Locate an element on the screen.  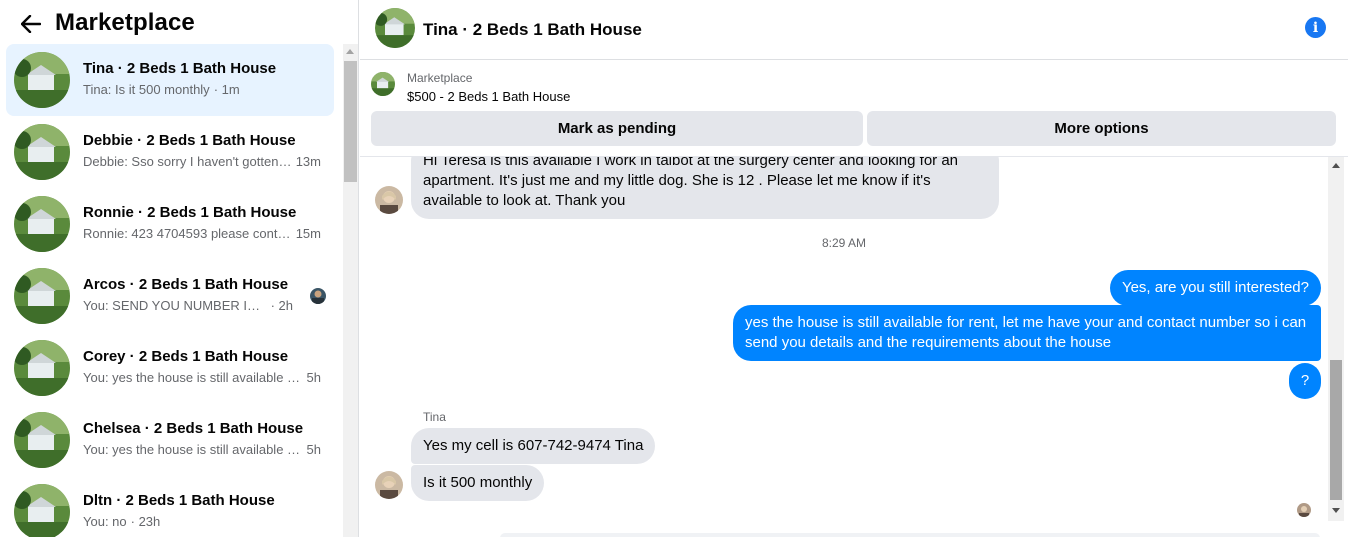
chat-header: Tina · 2 Beds 1 Bath House i is located at coordinates (854, 30).